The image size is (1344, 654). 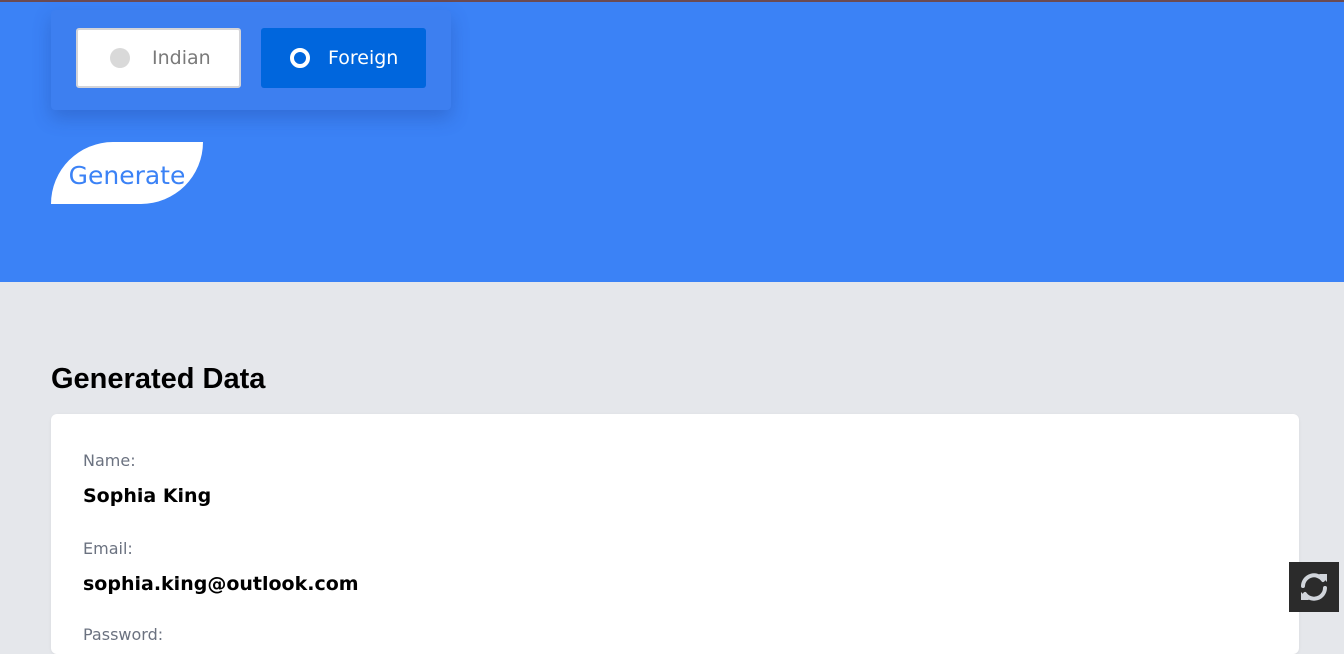 I want to click on name-value: Sophia King, so click(x=147, y=496).